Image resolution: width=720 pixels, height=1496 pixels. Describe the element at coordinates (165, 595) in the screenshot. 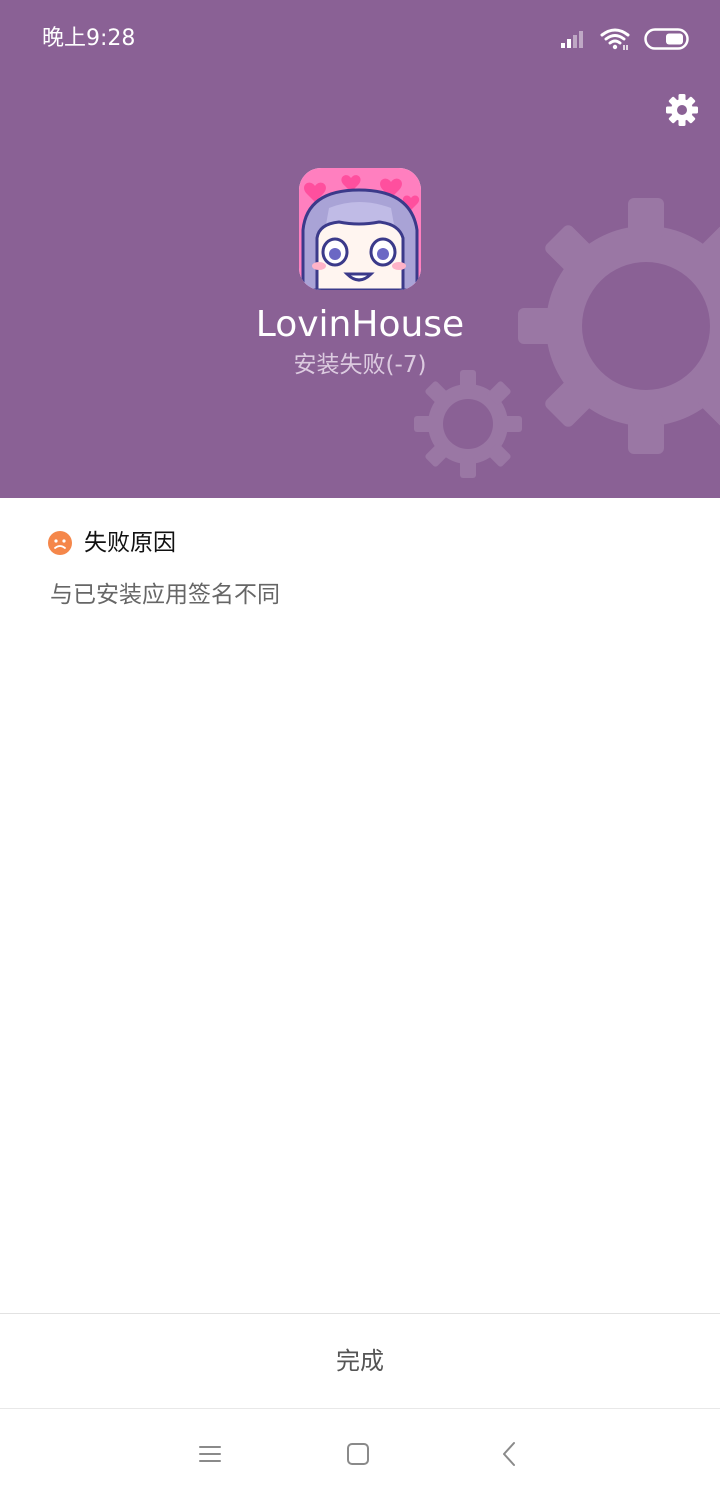

I see `failure-reason-detail: 与已安装应用签名不同` at that location.